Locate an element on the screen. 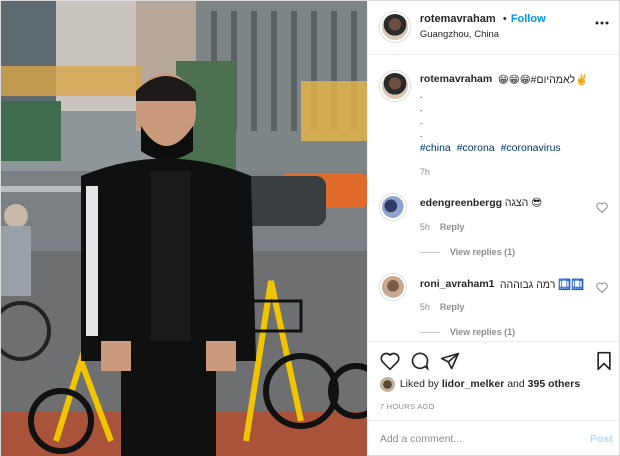 This screenshot has height=456, width=620. comment-text: הצגה 😎 is located at coordinates (523, 203).